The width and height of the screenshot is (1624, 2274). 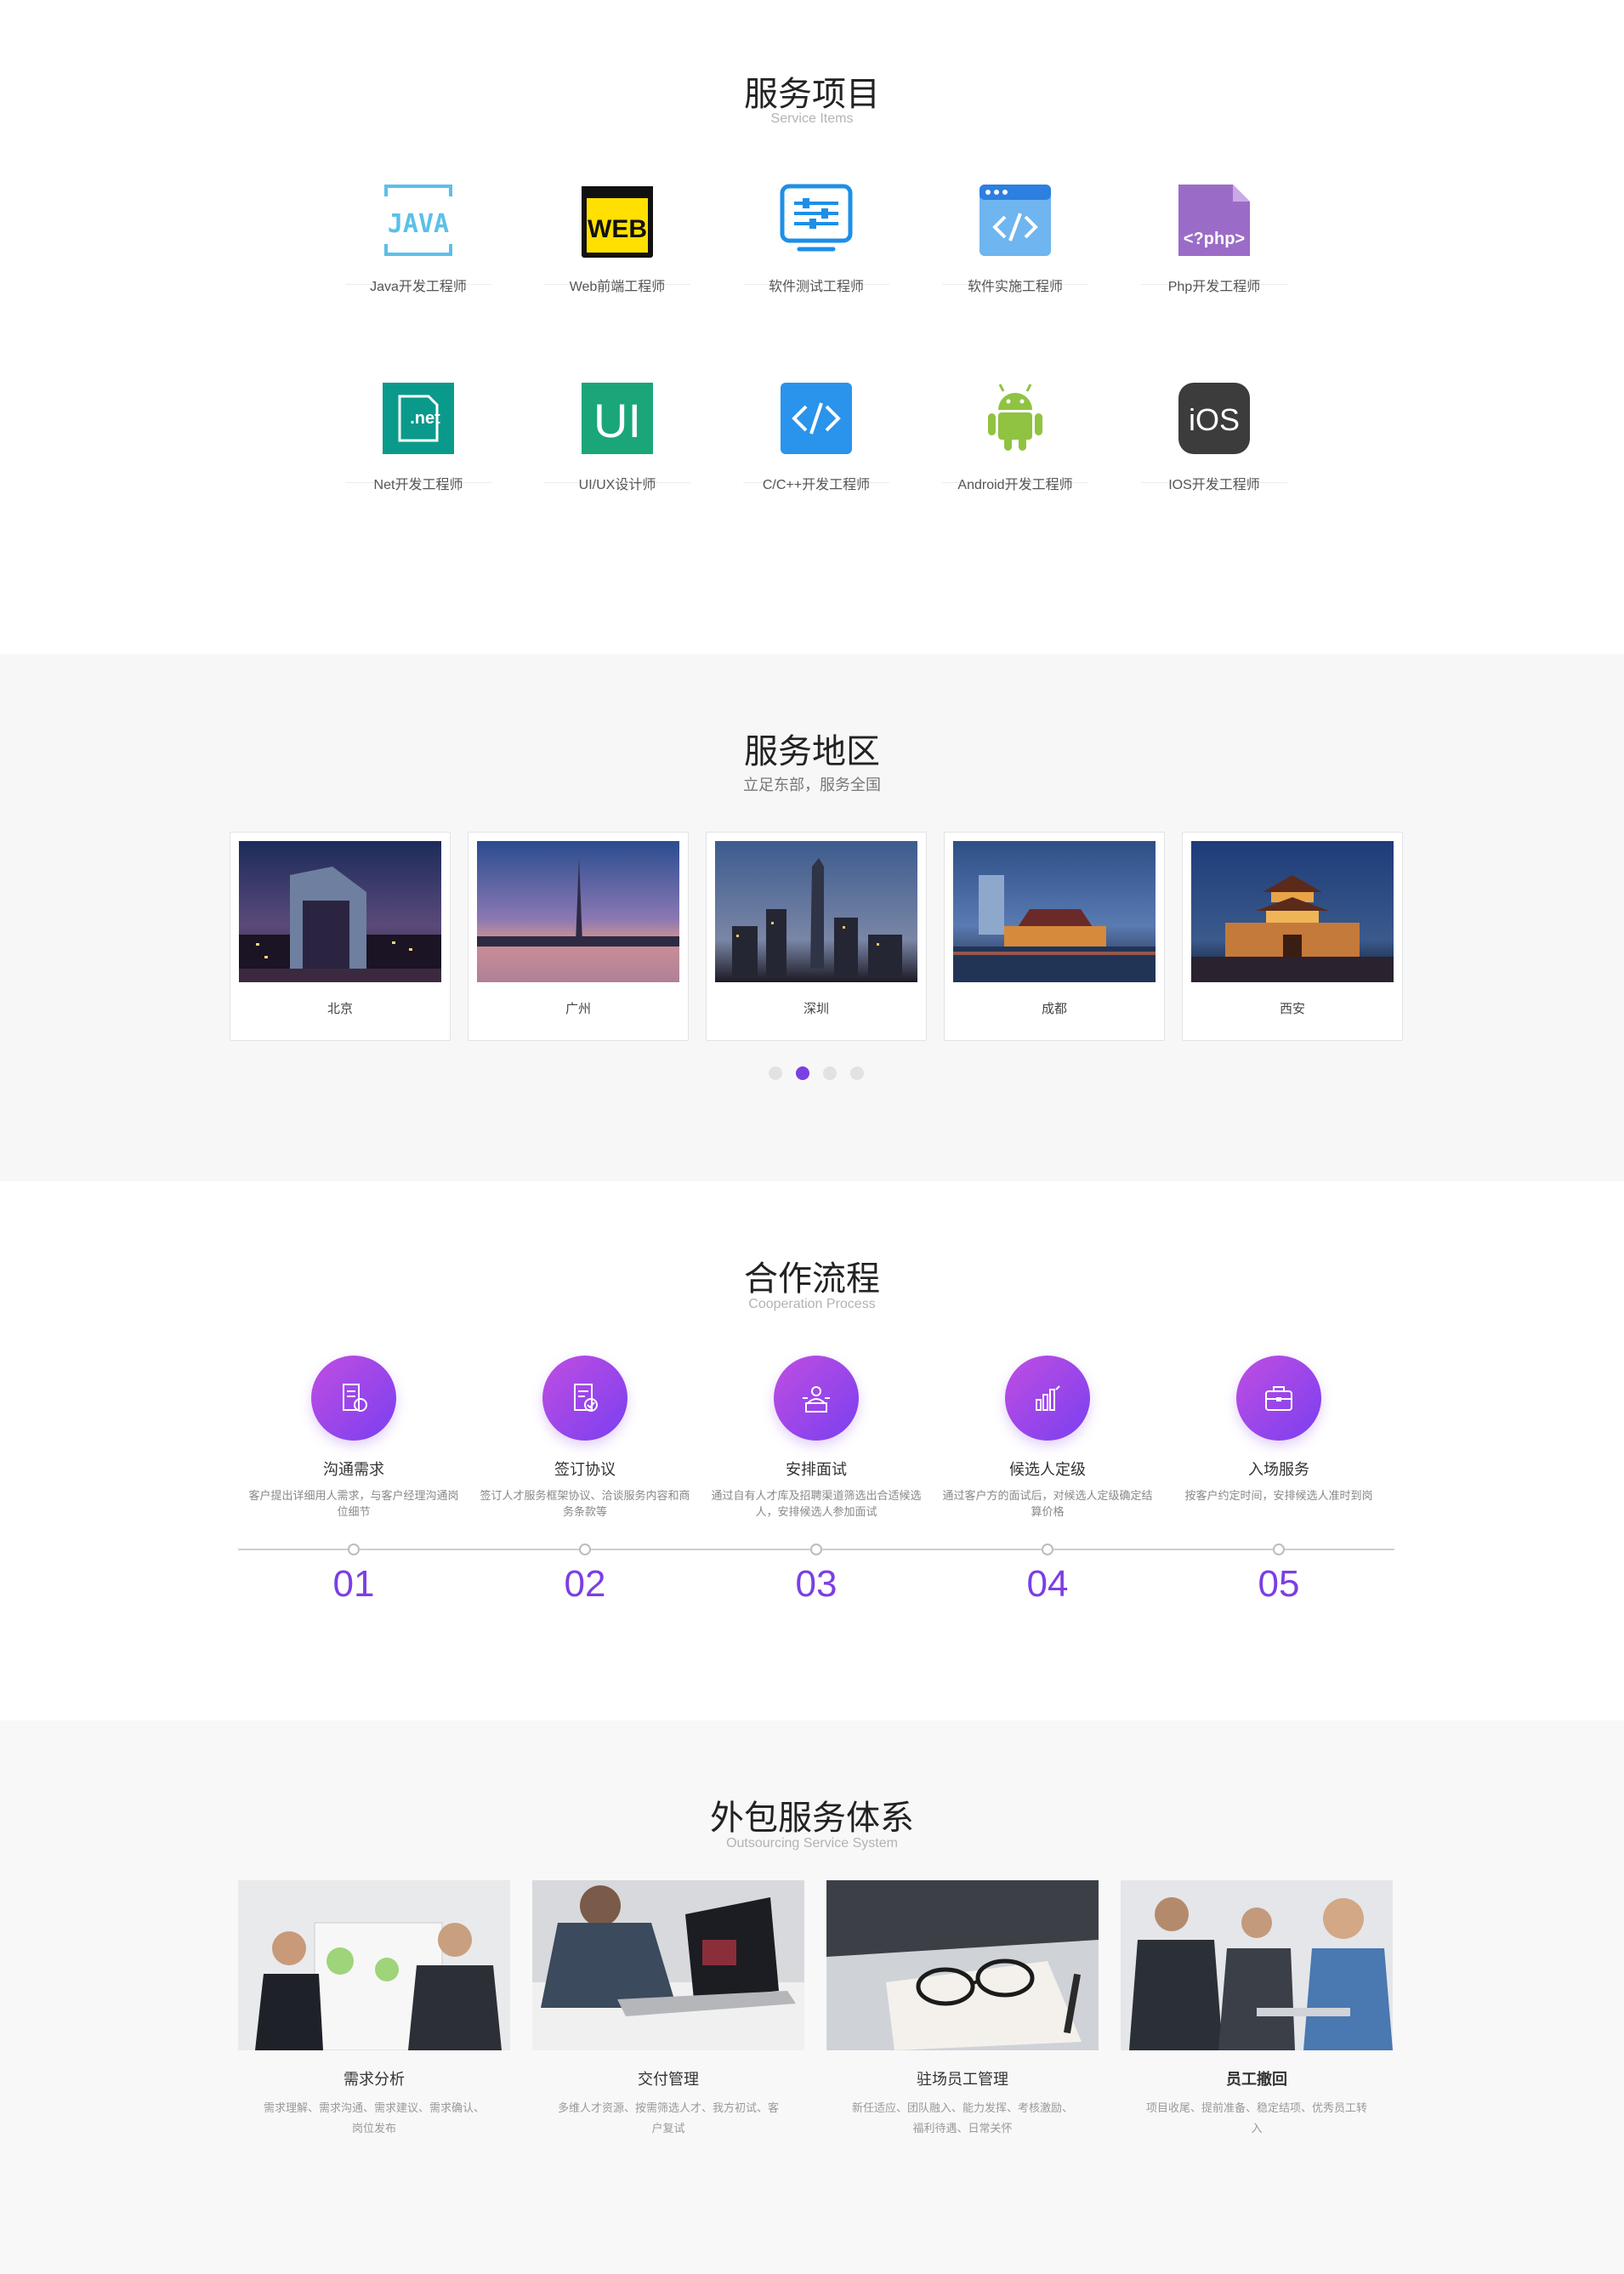 What do you see at coordinates (812, 95) in the screenshot?
I see `services-title: 服务项目` at bounding box center [812, 95].